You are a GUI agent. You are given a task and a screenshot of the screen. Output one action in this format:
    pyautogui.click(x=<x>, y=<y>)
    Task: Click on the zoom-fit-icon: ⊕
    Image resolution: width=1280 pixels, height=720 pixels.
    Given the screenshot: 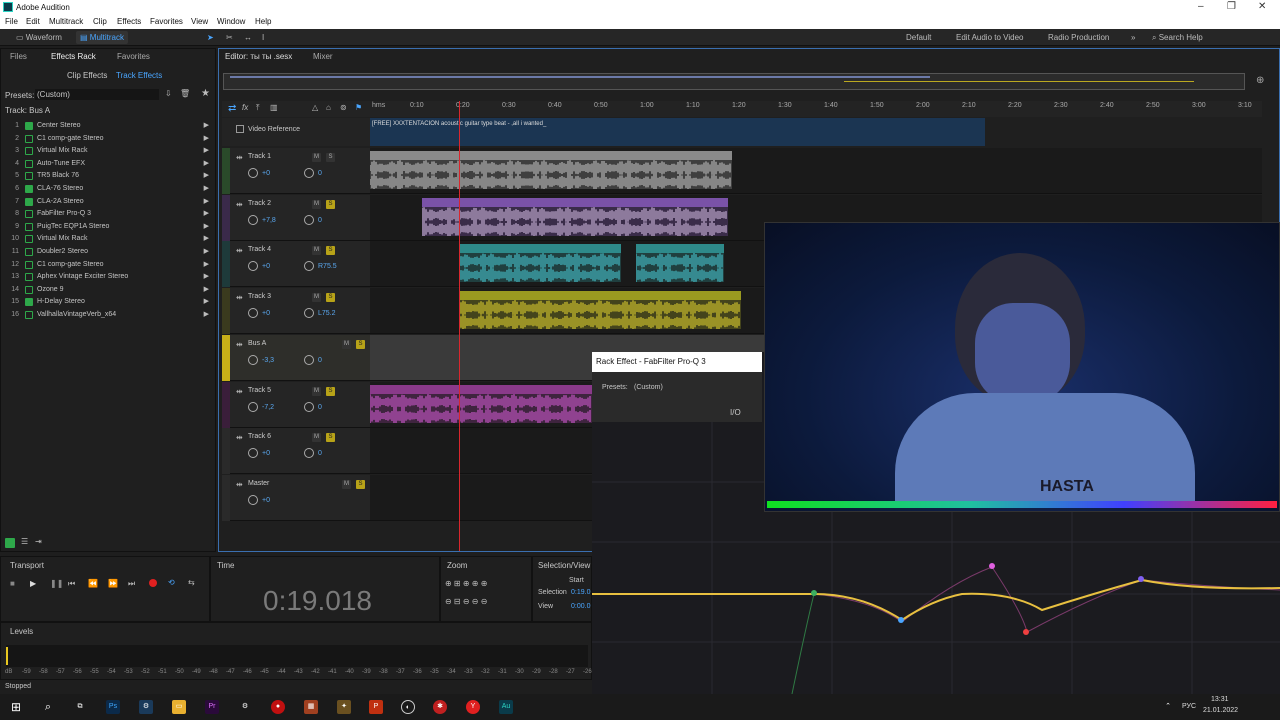 What is the action you would take?
    pyautogui.click(x=1260, y=80)
    